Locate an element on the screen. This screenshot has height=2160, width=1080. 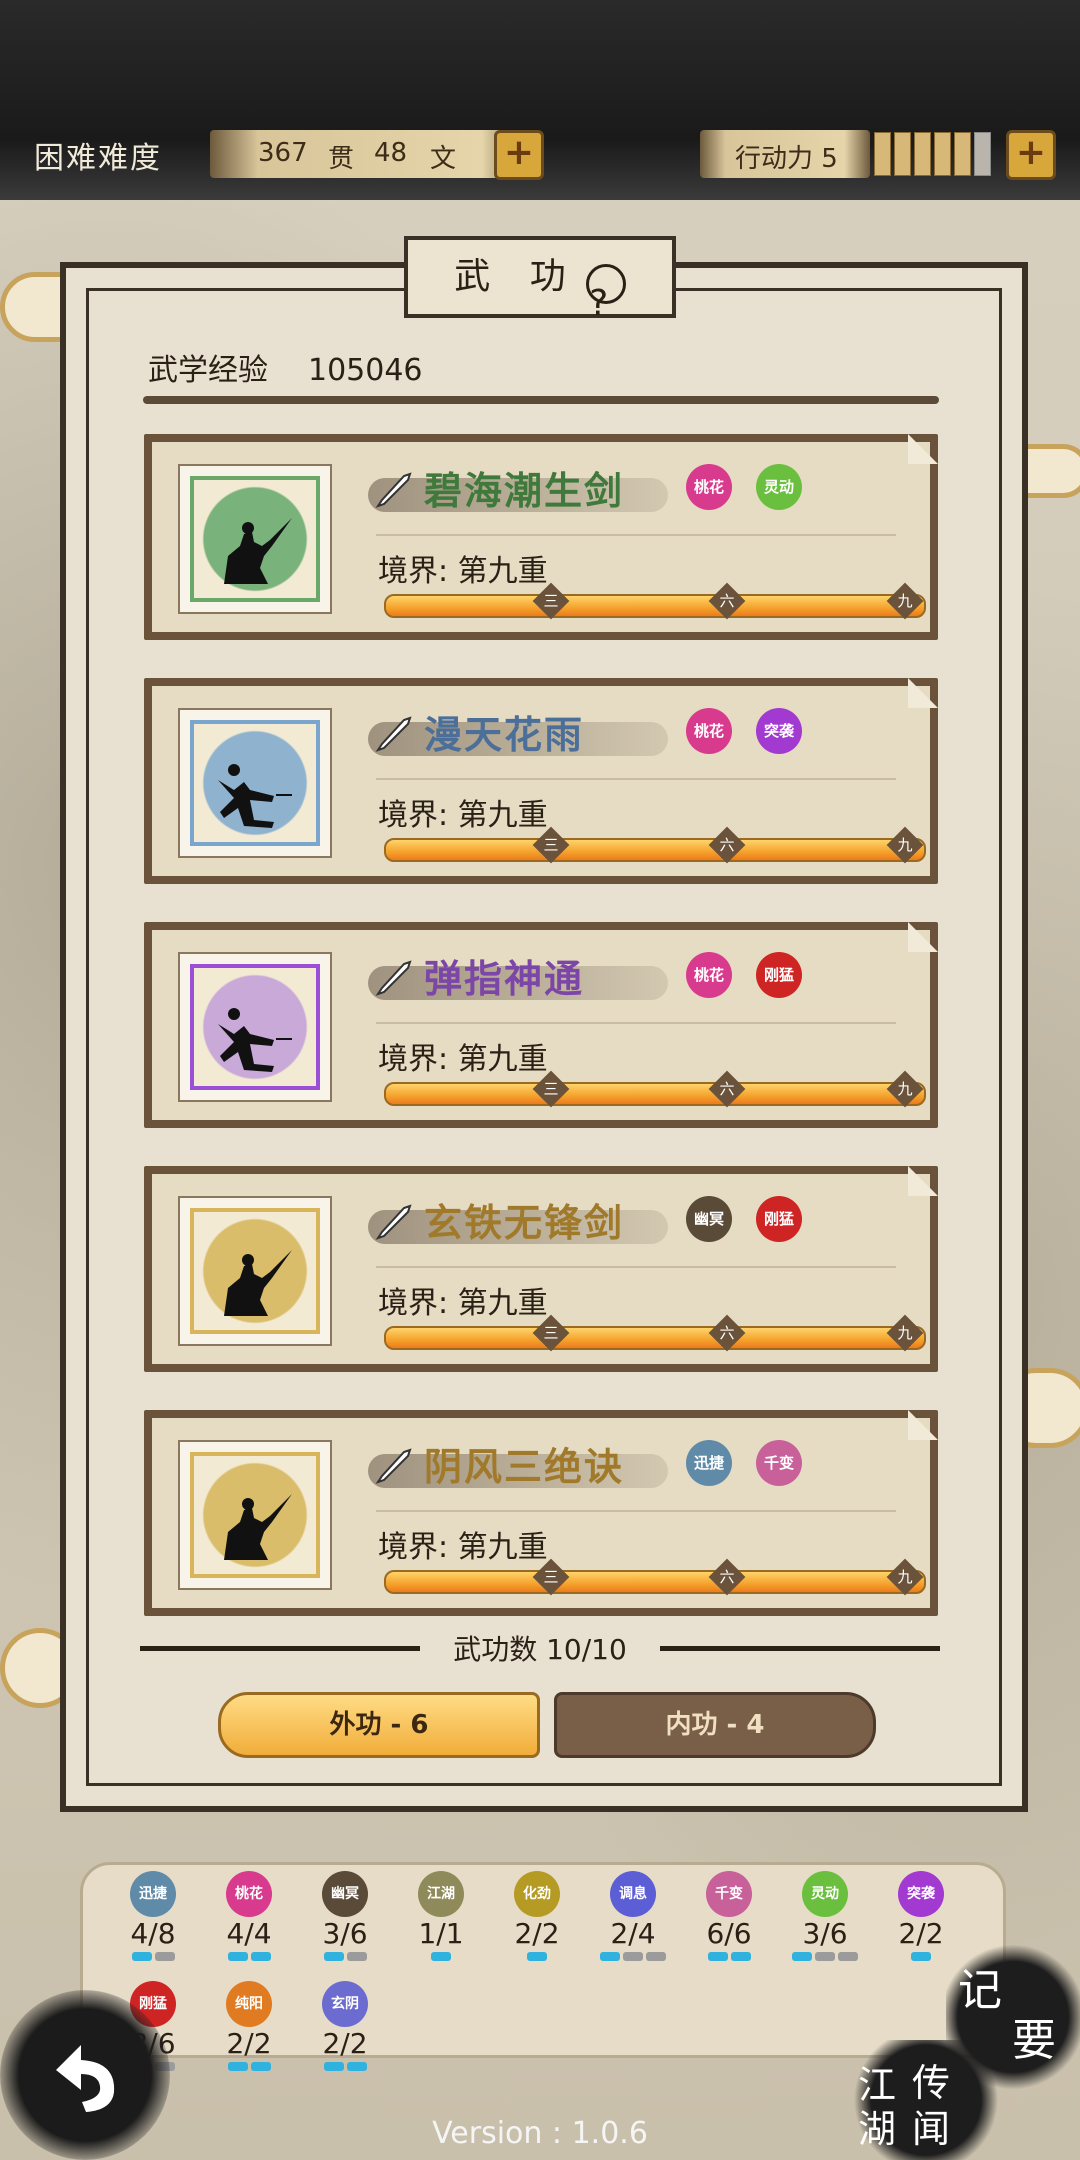
attribute-item: 玄阴 2/2 is located at coordinates (345, 2026).